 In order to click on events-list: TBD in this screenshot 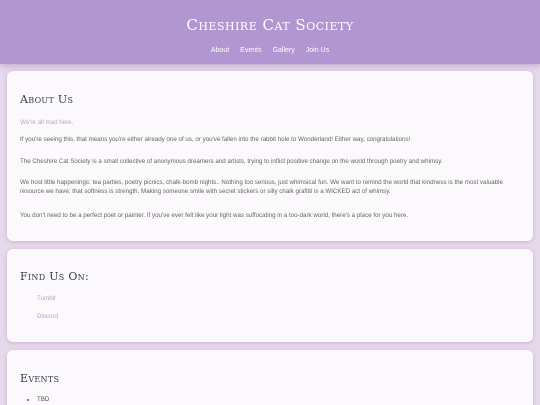, I will do `click(34, 399)`.